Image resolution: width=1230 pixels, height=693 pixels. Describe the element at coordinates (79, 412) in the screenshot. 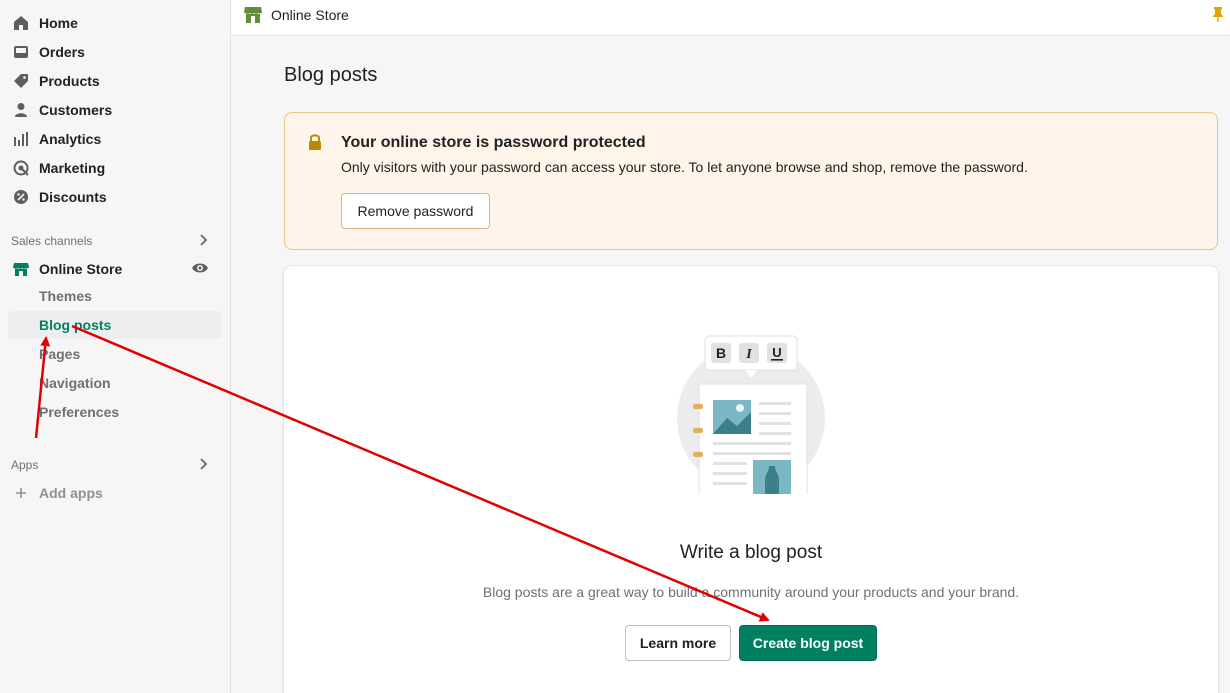

I see `sidebar-subitem-label: Preferences` at that location.